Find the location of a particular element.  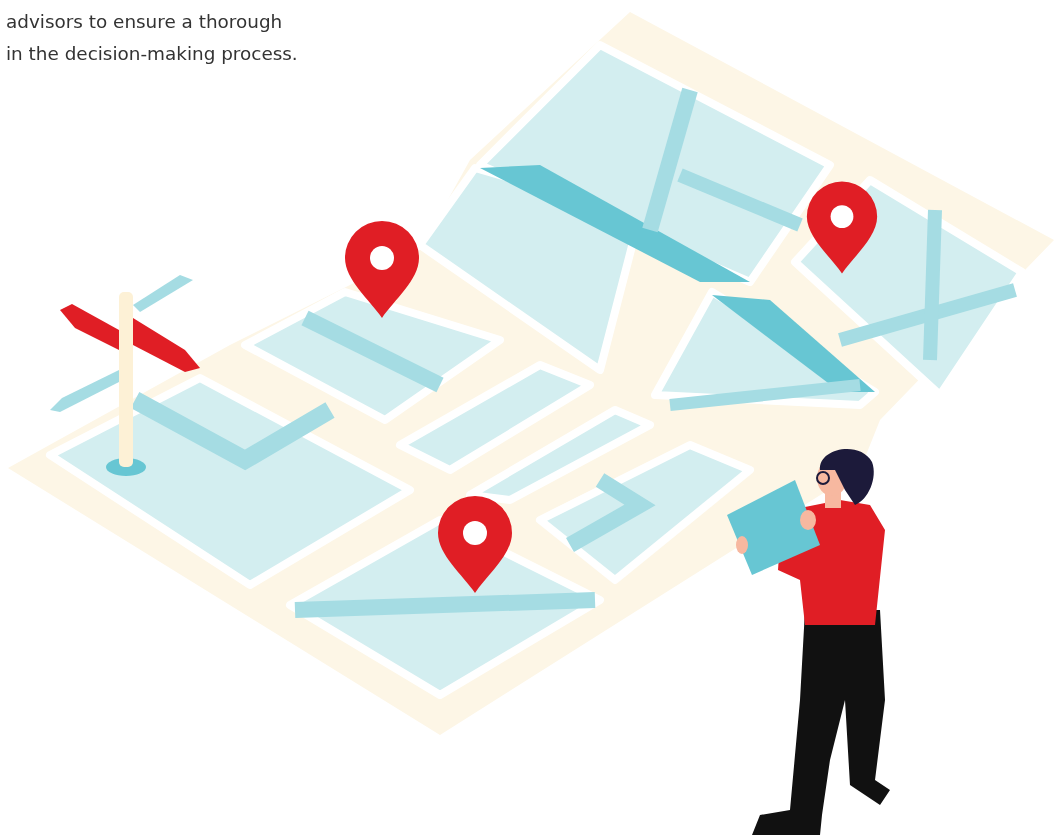

paragraph-text: advisors to ensure a thorough in the decision-making process. is located at coordinates (151, 38).